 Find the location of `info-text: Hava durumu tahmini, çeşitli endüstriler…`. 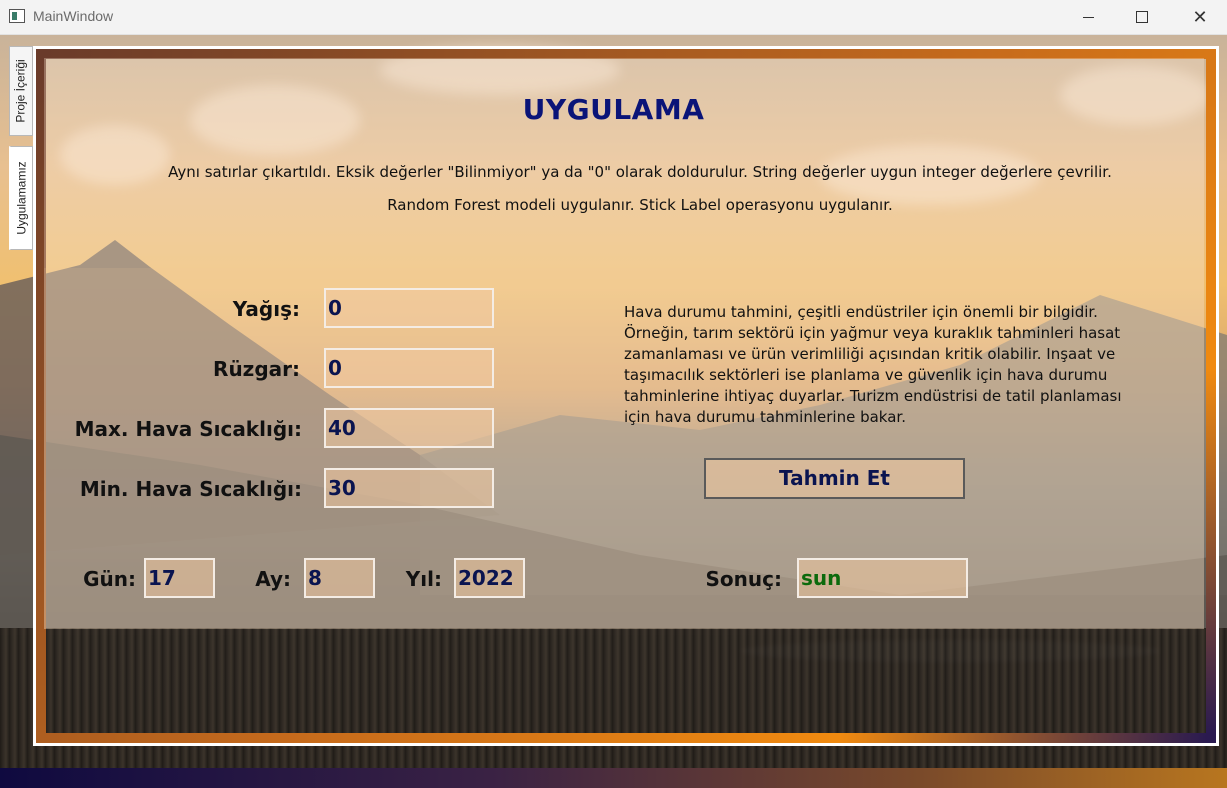

info-text: Hava durumu tahmini, çeşitli endüstriler… is located at coordinates (873, 364).